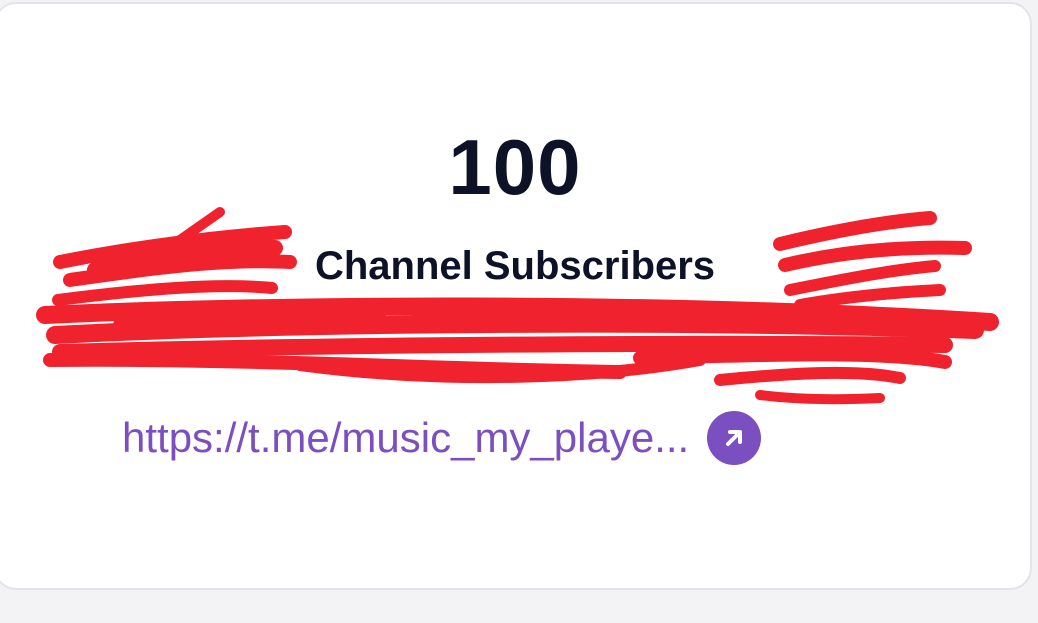  What do you see at coordinates (515, 266) in the screenshot?
I see `subscriber-description: Channel Subscribers` at bounding box center [515, 266].